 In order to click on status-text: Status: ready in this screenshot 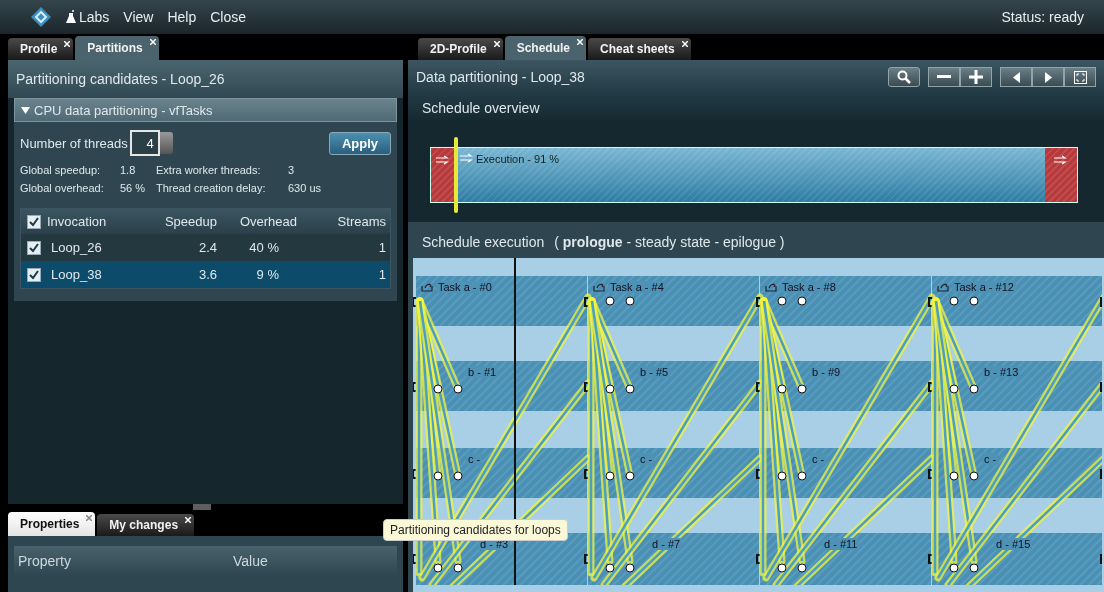, I will do `click(1043, 17)`.